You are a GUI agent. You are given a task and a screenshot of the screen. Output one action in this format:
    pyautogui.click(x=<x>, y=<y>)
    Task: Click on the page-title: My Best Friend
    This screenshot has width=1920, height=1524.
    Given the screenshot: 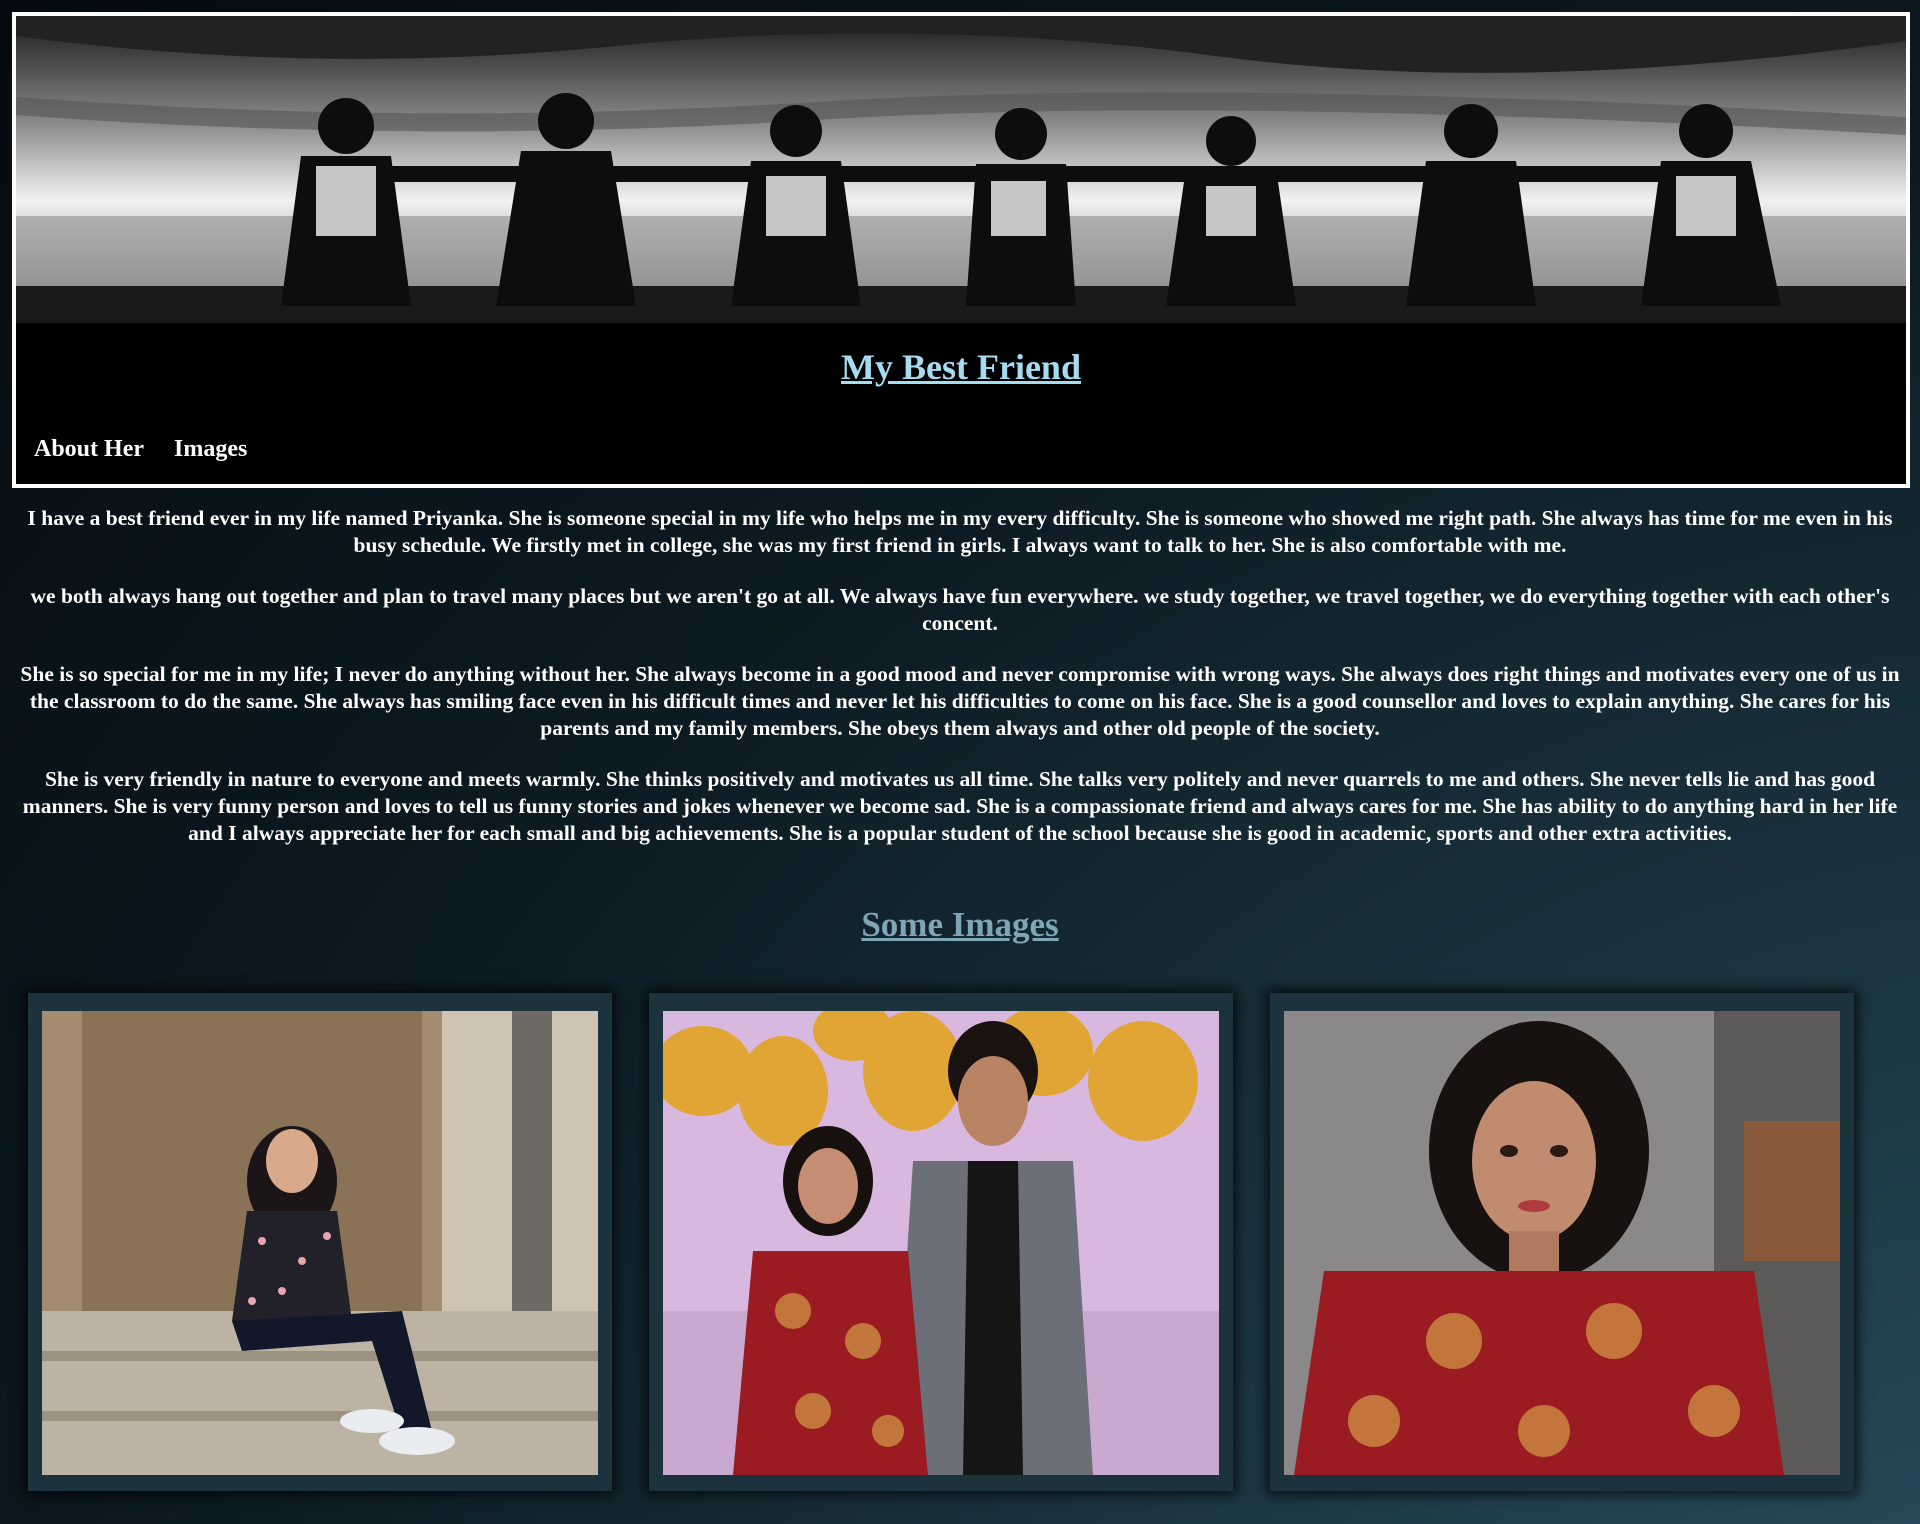 What is the action you would take?
    pyautogui.click(x=961, y=367)
    